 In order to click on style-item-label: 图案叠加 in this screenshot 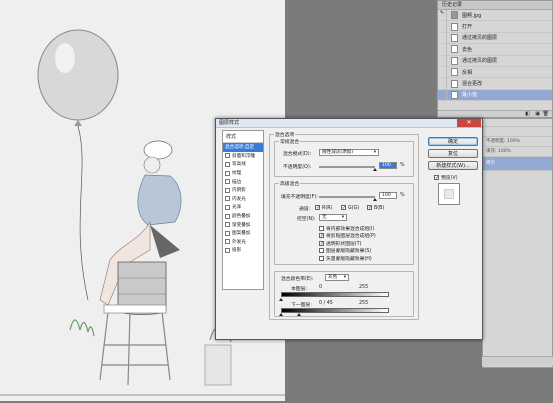, I will do `click(241, 234)`.